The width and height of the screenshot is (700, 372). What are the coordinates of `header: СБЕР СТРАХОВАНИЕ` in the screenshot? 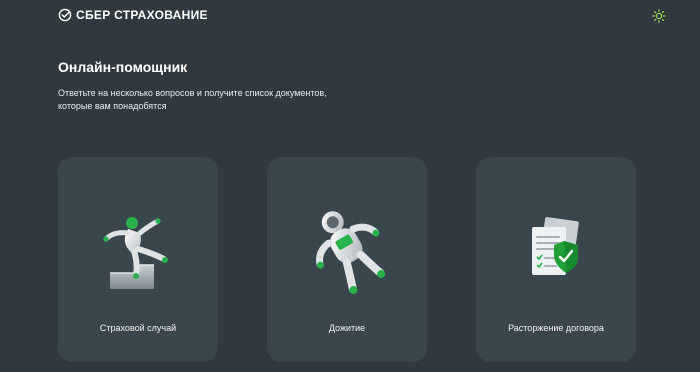 It's located at (350, 16).